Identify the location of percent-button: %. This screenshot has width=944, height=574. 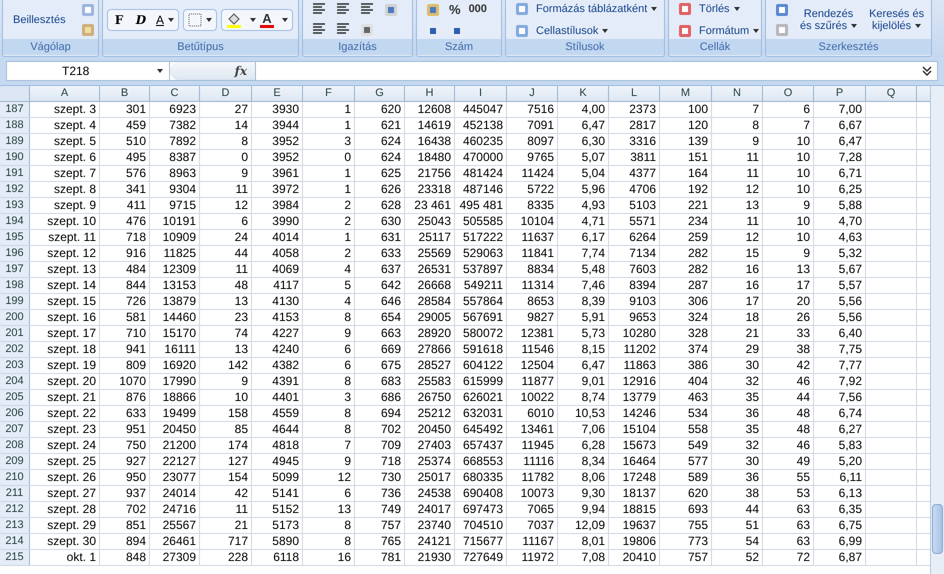
(455, 10).